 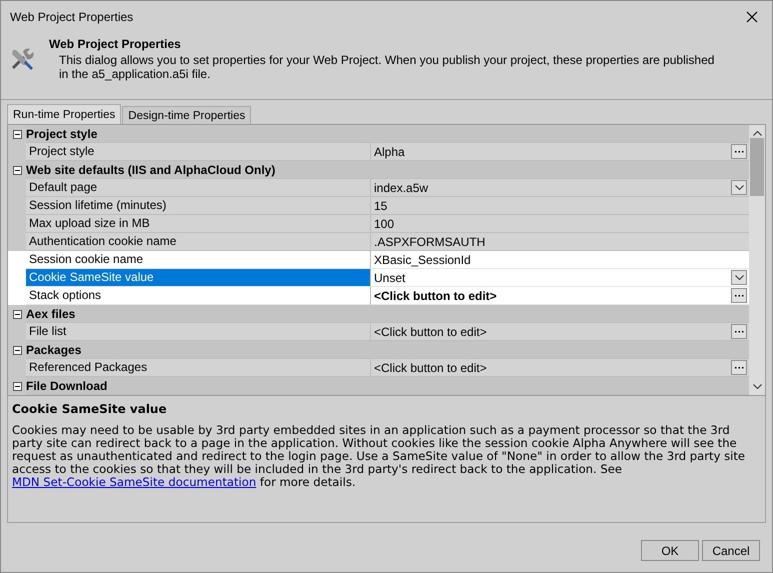 What do you see at coordinates (560, 224) in the screenshot?
I see `property-value-cell: 100` at bounding box center [560, 224].